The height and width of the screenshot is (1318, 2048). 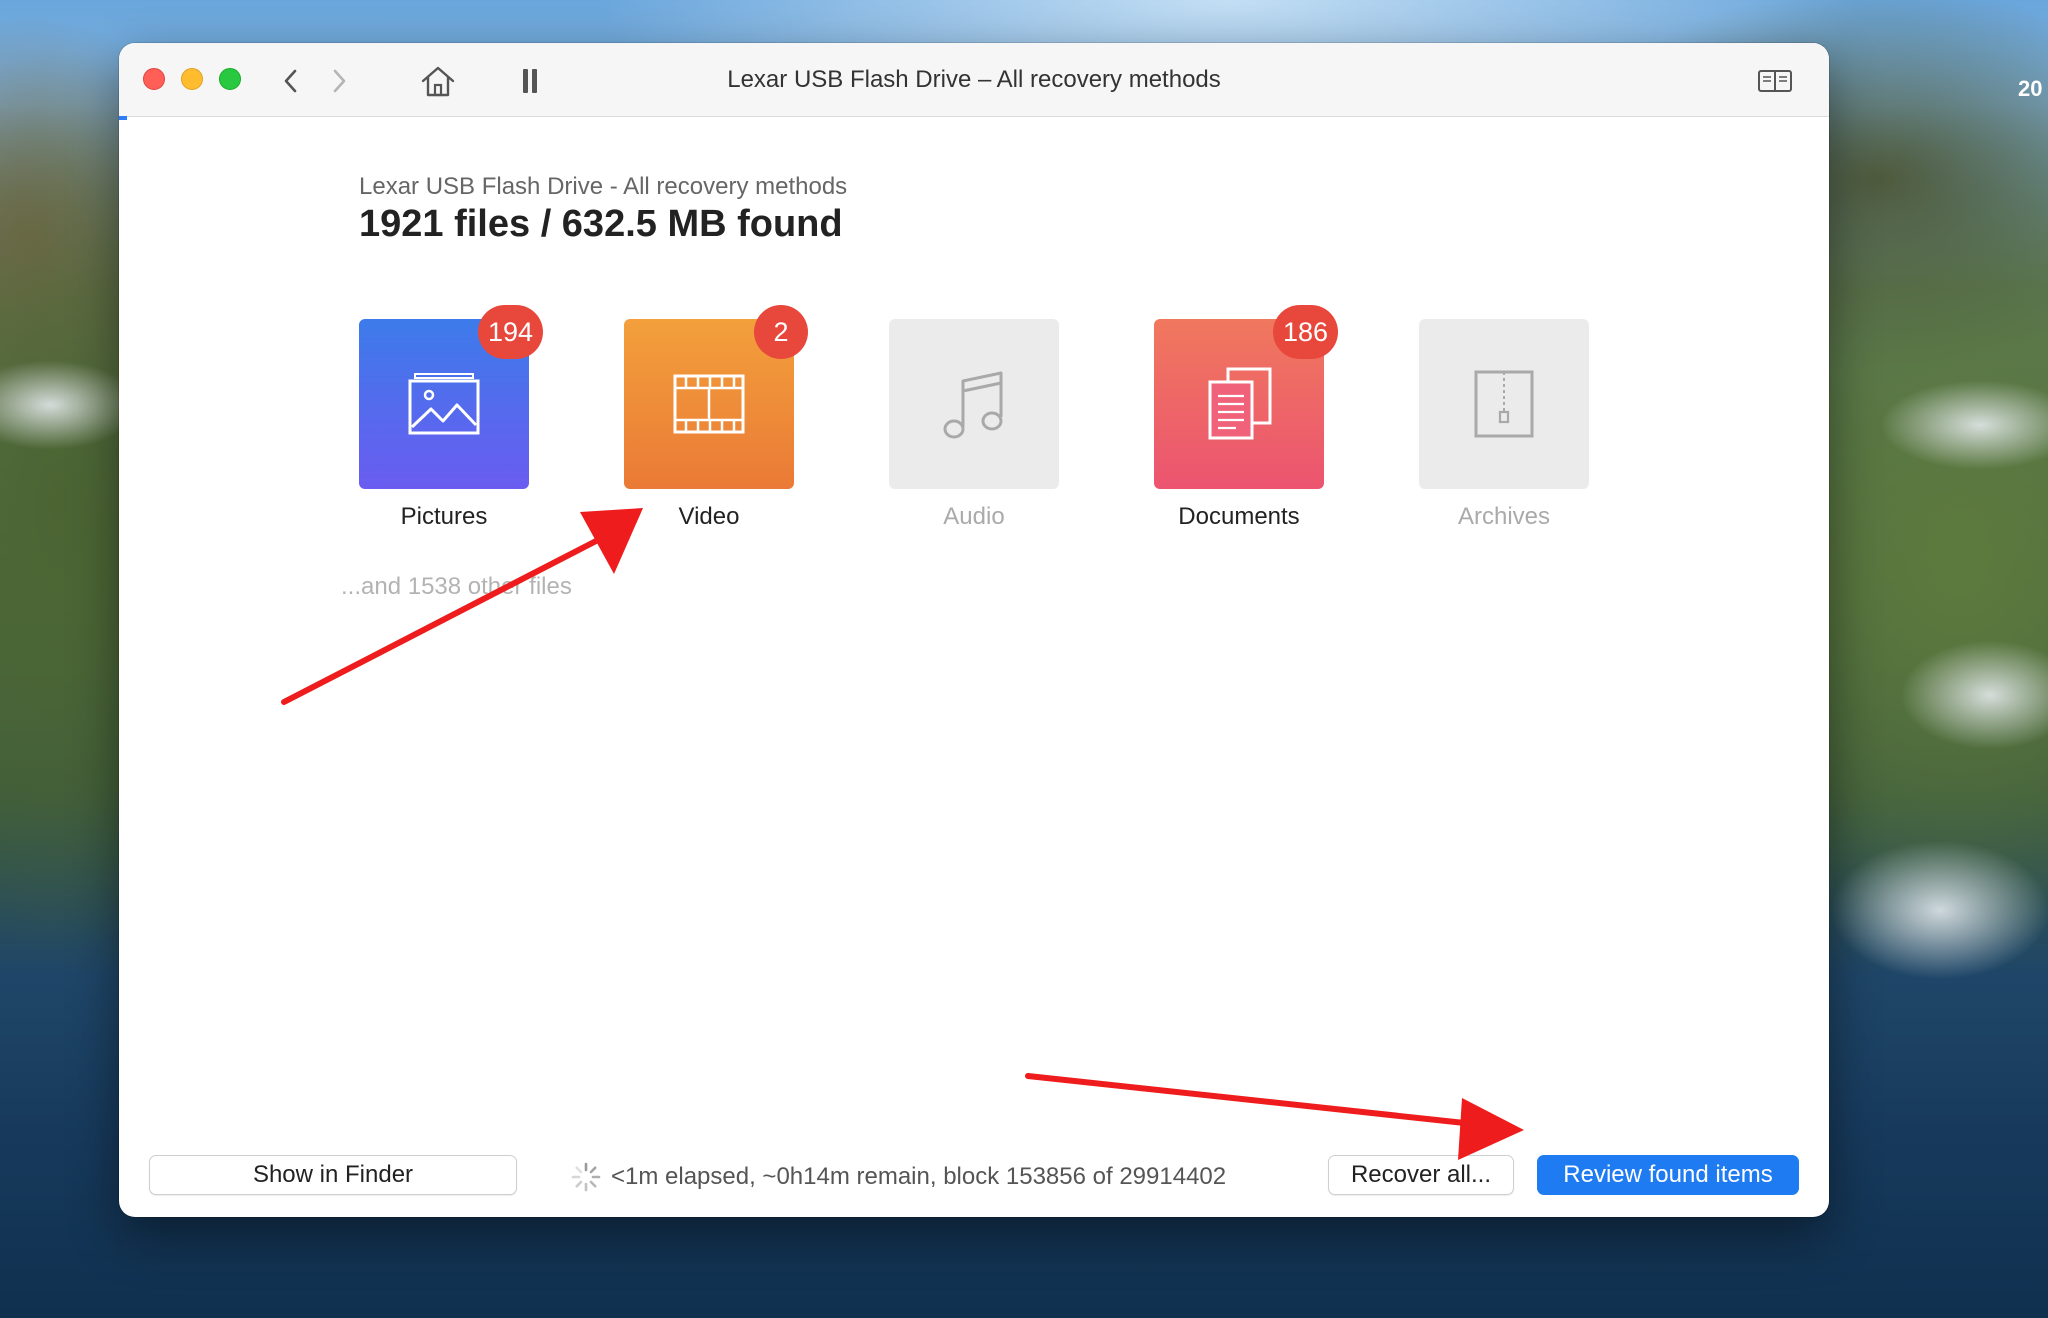 What do you see at coordinates (601, 224) in the screenshot?
I see `scan-summary: 1921 files / 632.5 MB found` at bounding box center [601, 224].